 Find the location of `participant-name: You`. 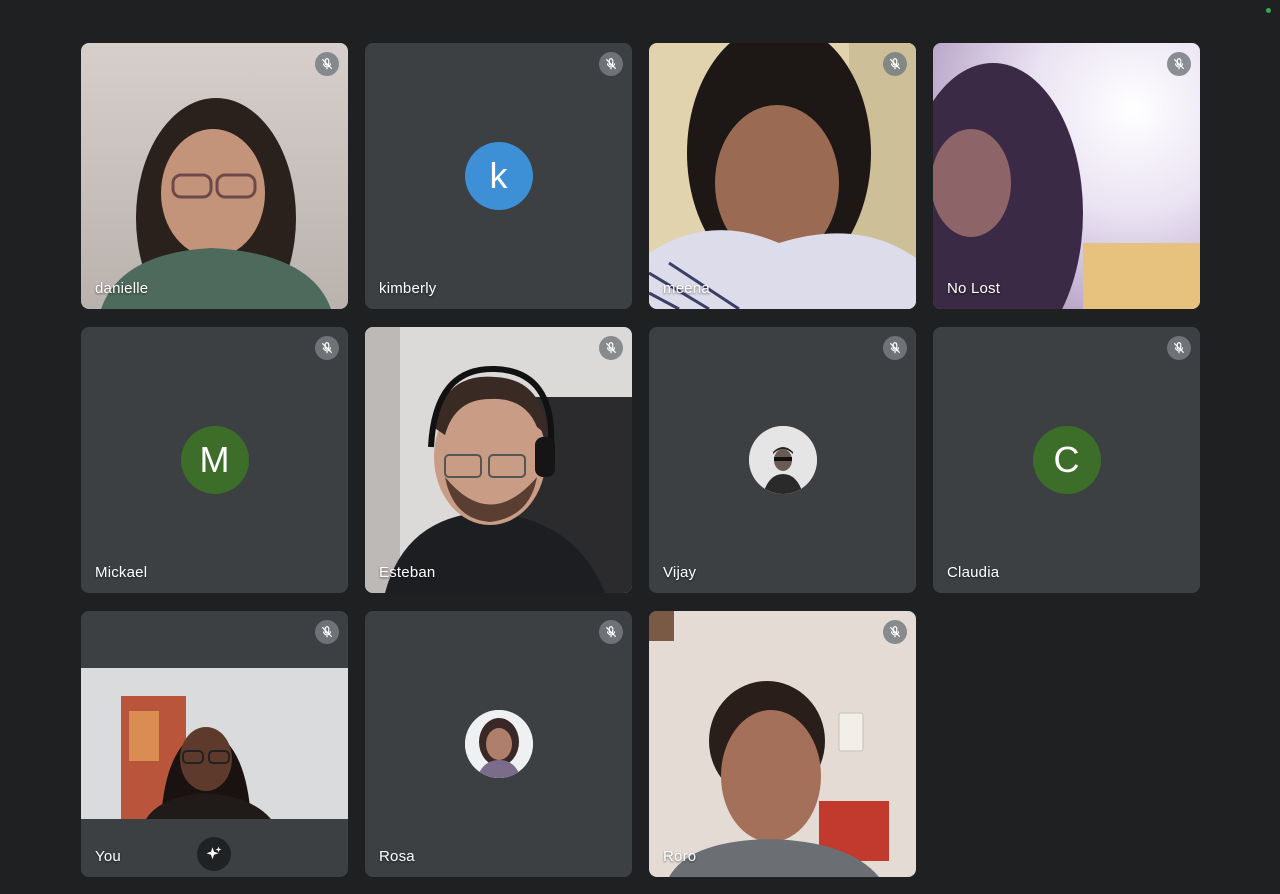

participant-name: You is located at coordinates (108, 856).